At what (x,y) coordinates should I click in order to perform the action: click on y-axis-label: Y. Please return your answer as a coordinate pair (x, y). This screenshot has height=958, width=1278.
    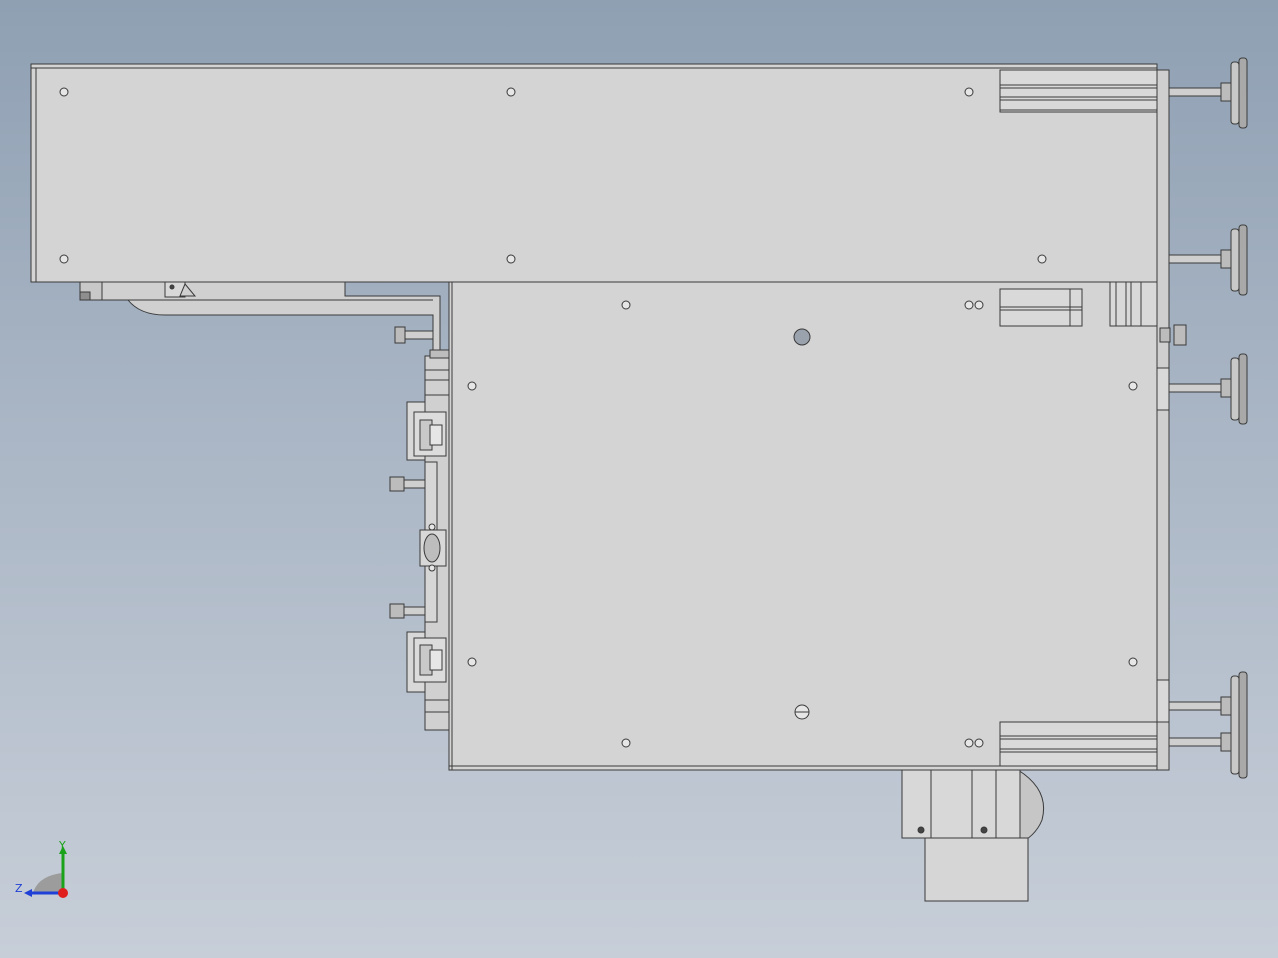
    Looking at the image, I should click on (62, 845).